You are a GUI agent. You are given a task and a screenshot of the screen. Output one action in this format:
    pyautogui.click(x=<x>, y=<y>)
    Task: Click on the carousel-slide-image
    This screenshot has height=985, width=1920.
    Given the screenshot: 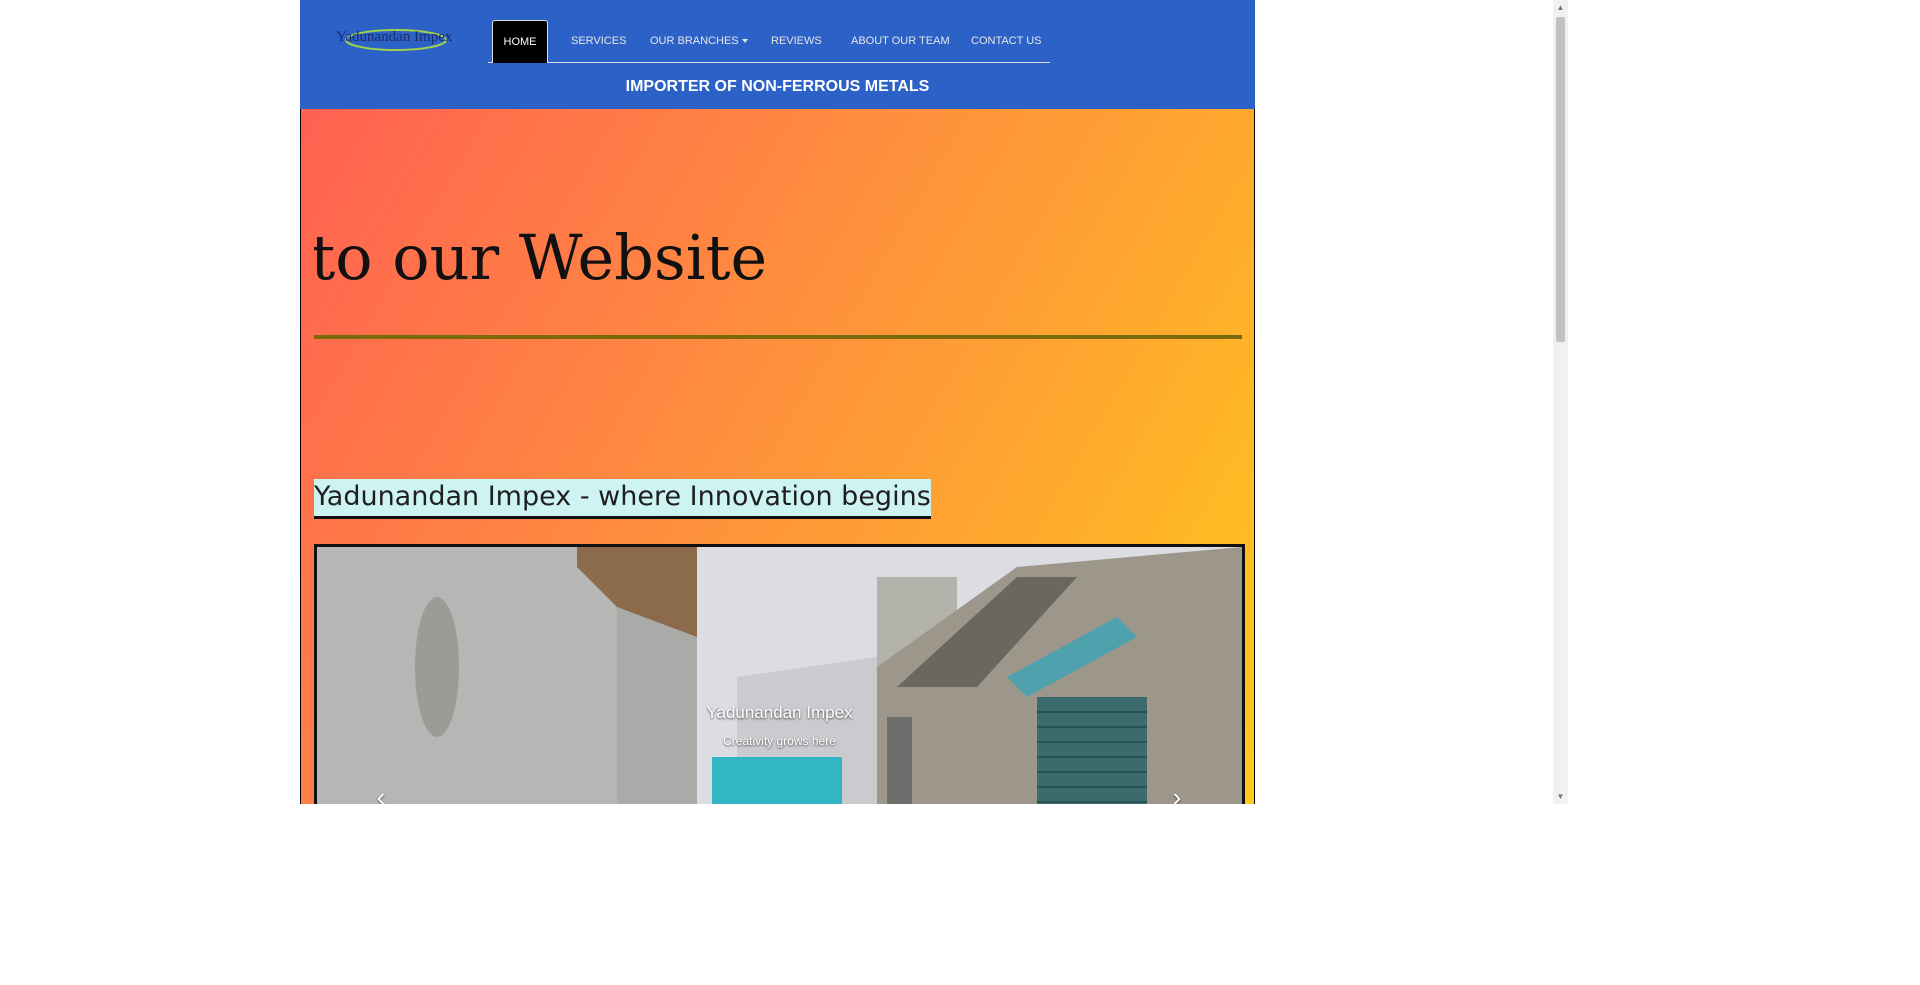 What is the action you would take?
    pyautogui.click(x=779, y=675)
    